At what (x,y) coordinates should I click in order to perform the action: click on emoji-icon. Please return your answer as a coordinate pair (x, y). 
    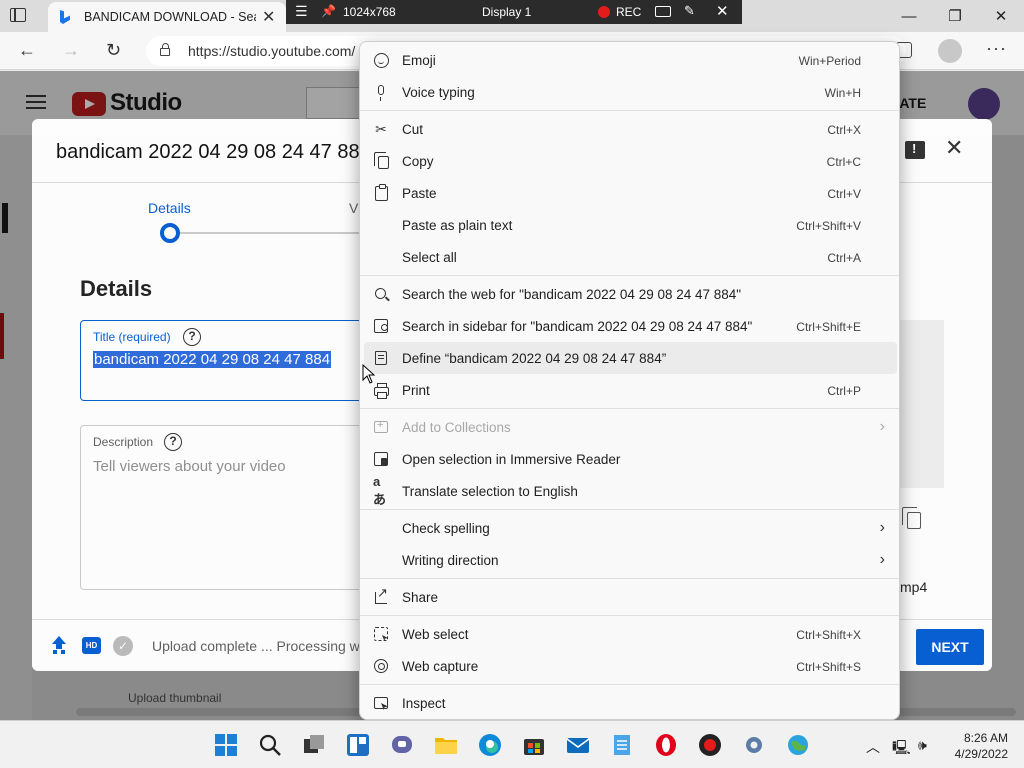
    Looking at the image, I should click on (381, 60).